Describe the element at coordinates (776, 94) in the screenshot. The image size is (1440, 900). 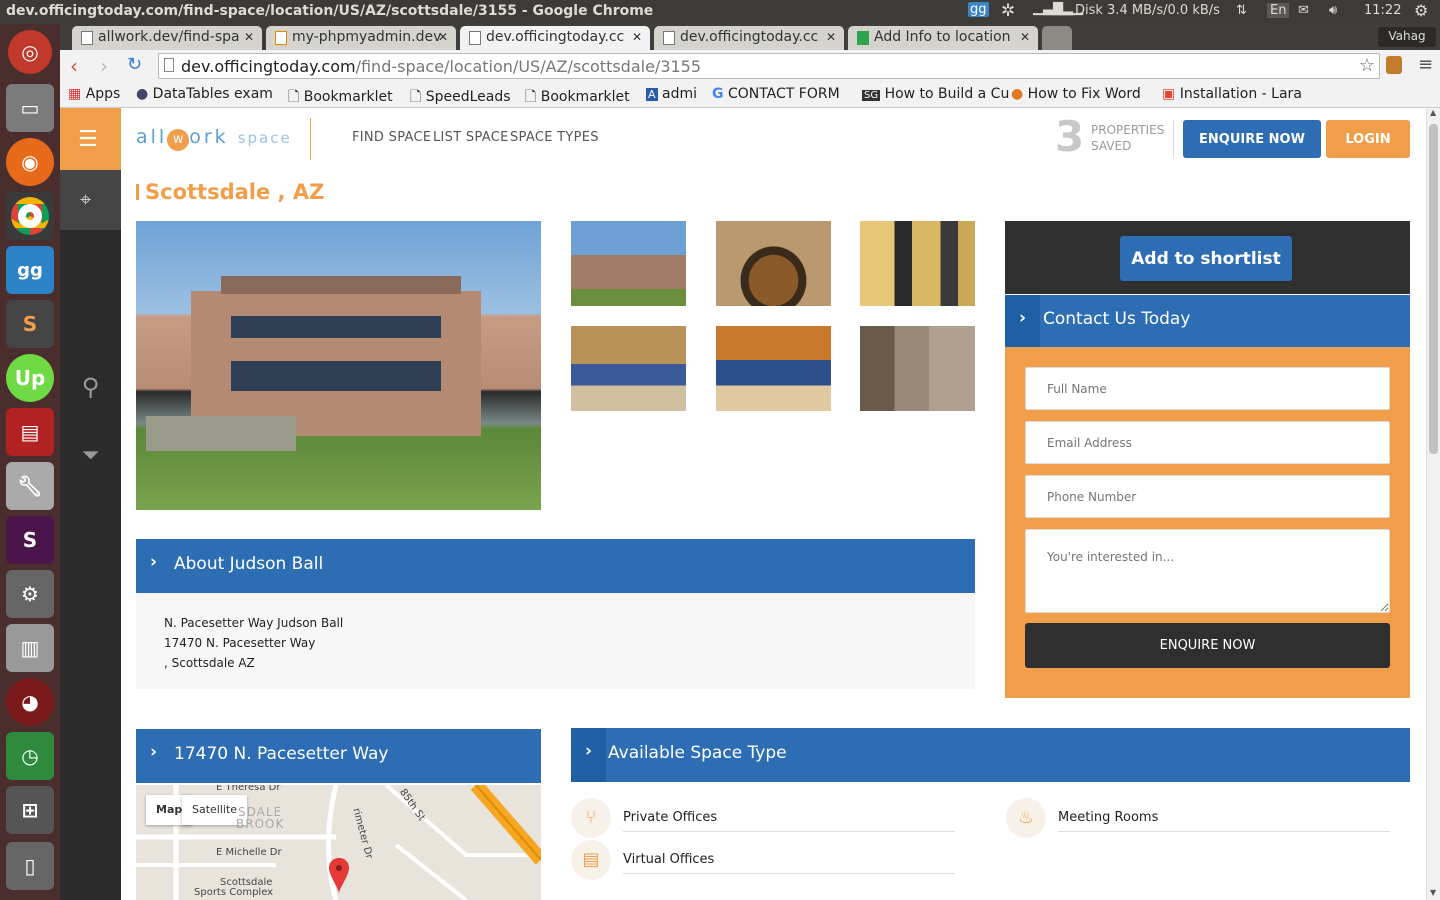
I see `bookmark-contact-form: G CONTACT FORM` at that location.